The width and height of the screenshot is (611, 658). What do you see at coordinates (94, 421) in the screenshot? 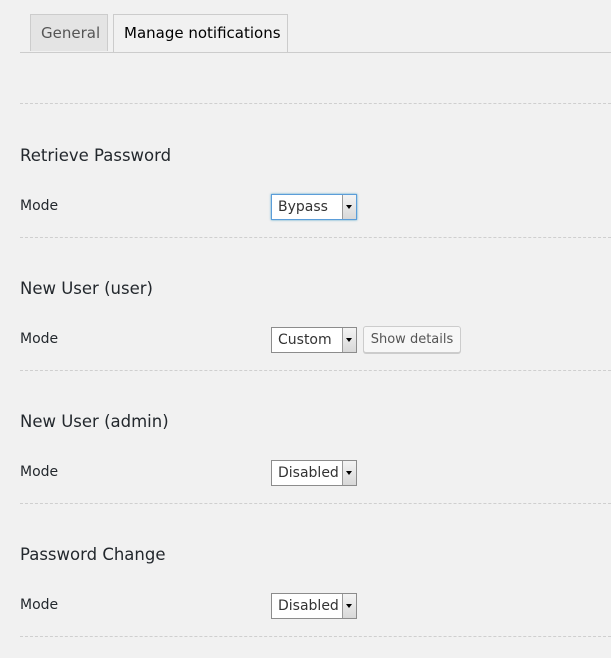
I see `section-title-new-user-admin: New User (admin)` at bounding box center [94, 421].